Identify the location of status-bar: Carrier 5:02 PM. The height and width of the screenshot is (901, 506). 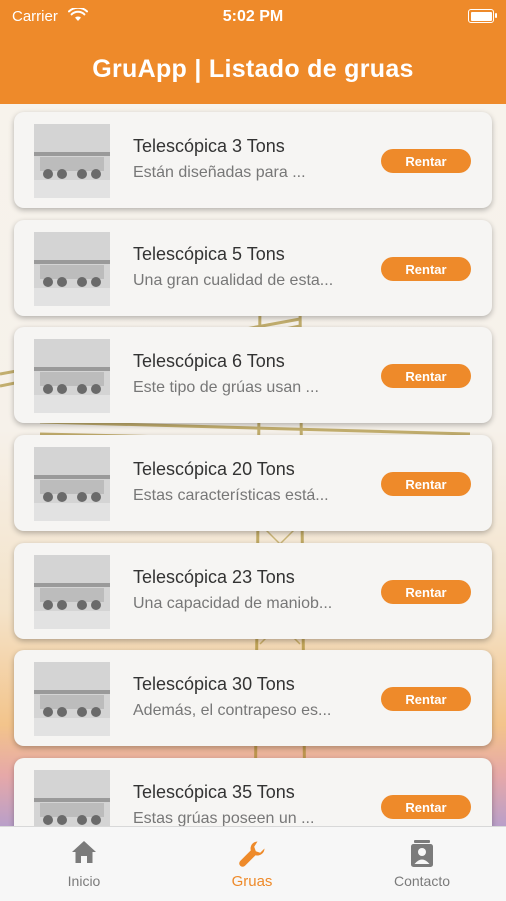
(253, 17).